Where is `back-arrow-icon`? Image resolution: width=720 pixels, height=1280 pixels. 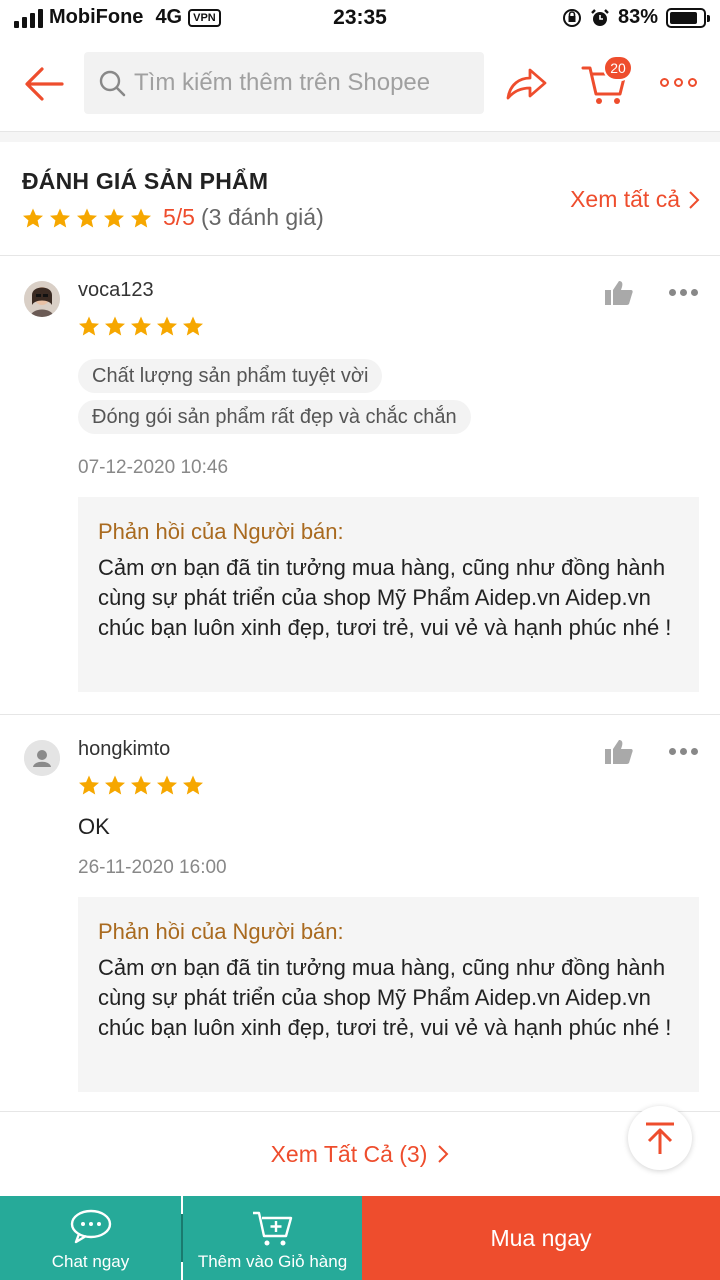
back-arrow-icon is located at coordinates (44, 84).